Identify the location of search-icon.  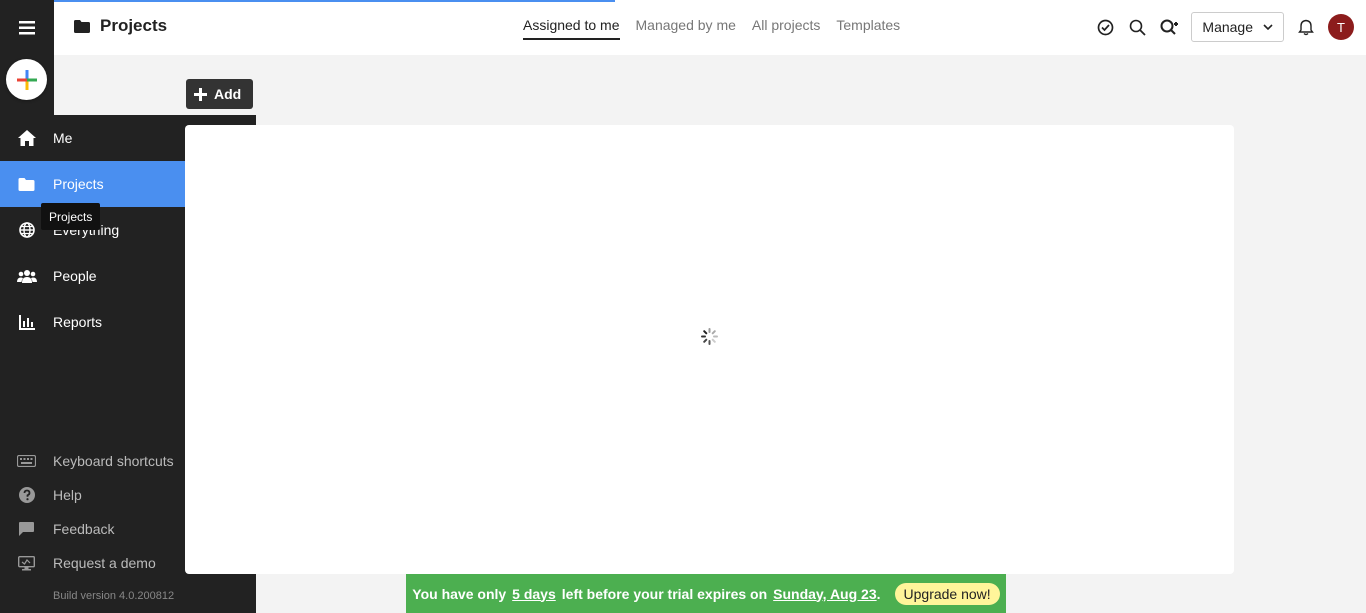
(1137, 27).